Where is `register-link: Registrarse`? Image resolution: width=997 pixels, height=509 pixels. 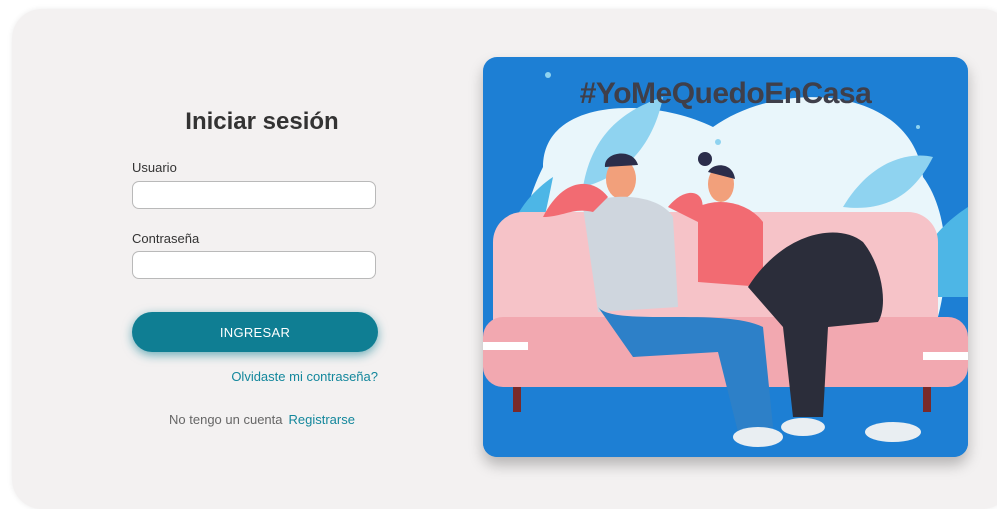
register-link: Registrarse is located at coordinates (322, 419).